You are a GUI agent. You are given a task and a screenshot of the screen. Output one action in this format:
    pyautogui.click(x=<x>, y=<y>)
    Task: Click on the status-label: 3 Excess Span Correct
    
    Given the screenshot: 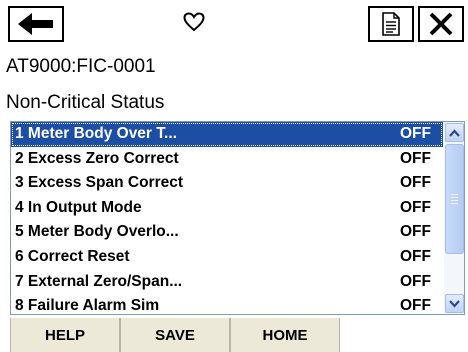 What is the action you would take?
    pyautogui.click(x=99, y=183)
    